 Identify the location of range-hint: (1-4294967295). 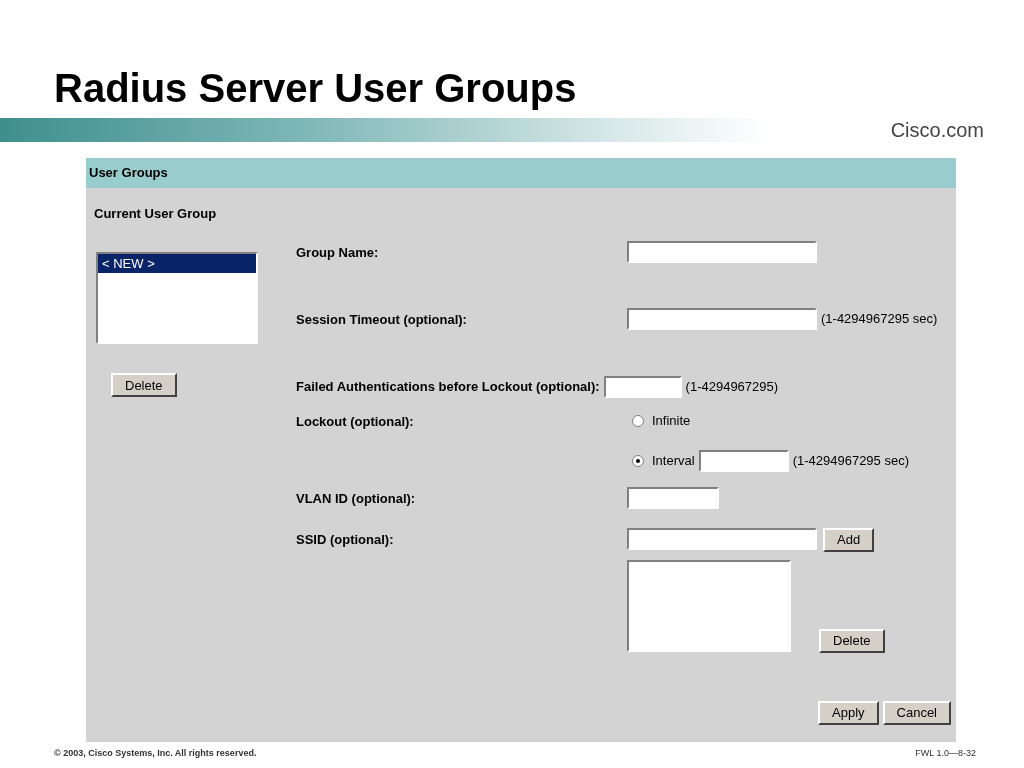
(732, 387).